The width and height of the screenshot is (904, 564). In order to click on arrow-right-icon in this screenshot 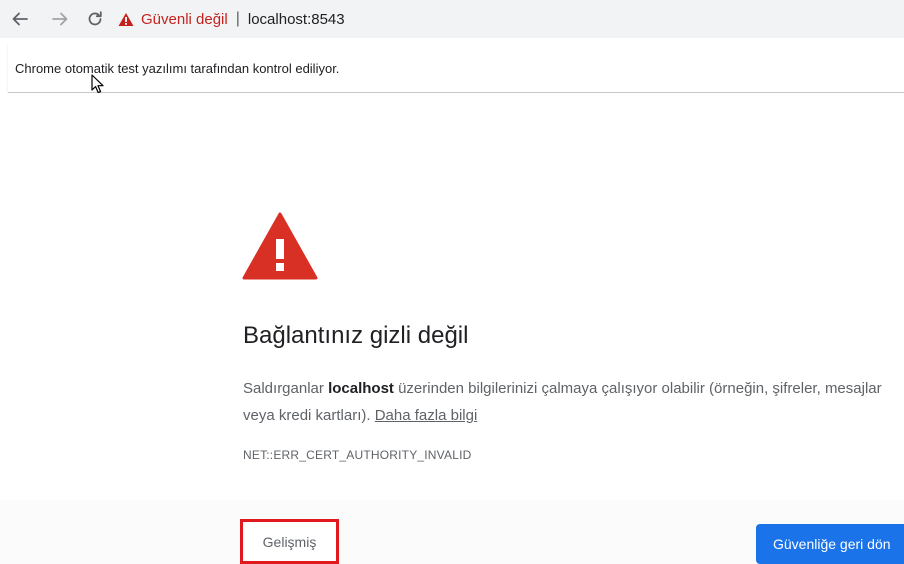, I will do `click(60, 19)`.